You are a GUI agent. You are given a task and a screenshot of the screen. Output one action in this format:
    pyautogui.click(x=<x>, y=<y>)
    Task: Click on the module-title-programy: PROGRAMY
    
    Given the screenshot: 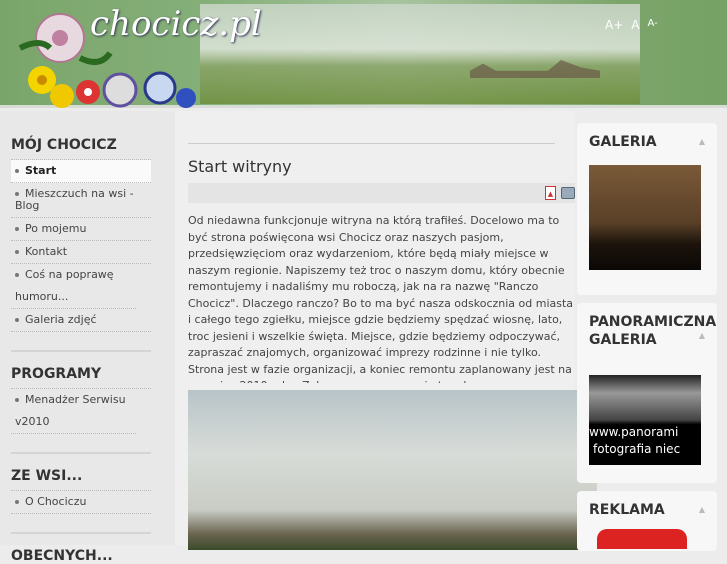 What is the action you would take?
    pyautogui.click(x=56, y=374)
    